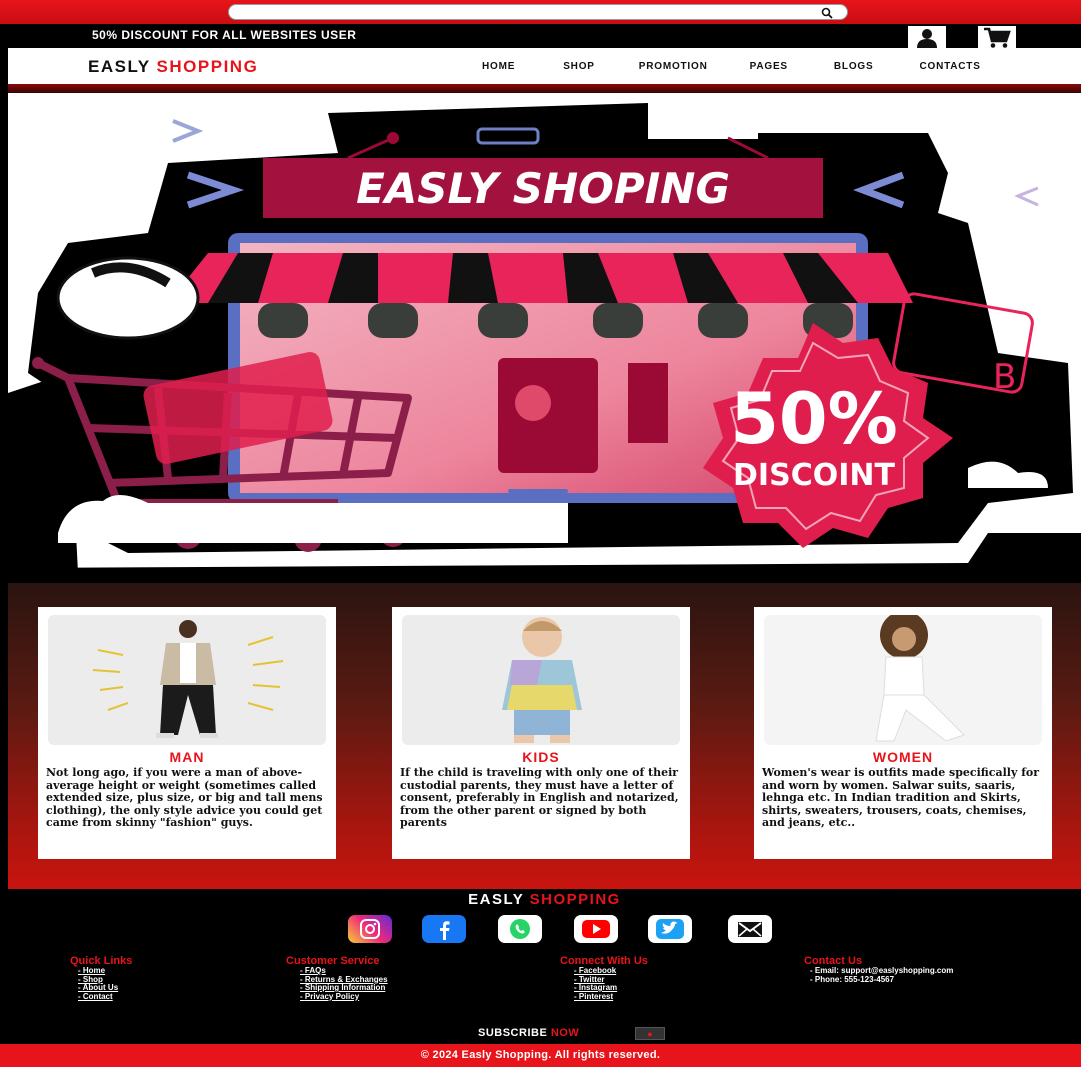  I want to click on subscribe-part1: SUBSCRIBE, so click(513, 1033).